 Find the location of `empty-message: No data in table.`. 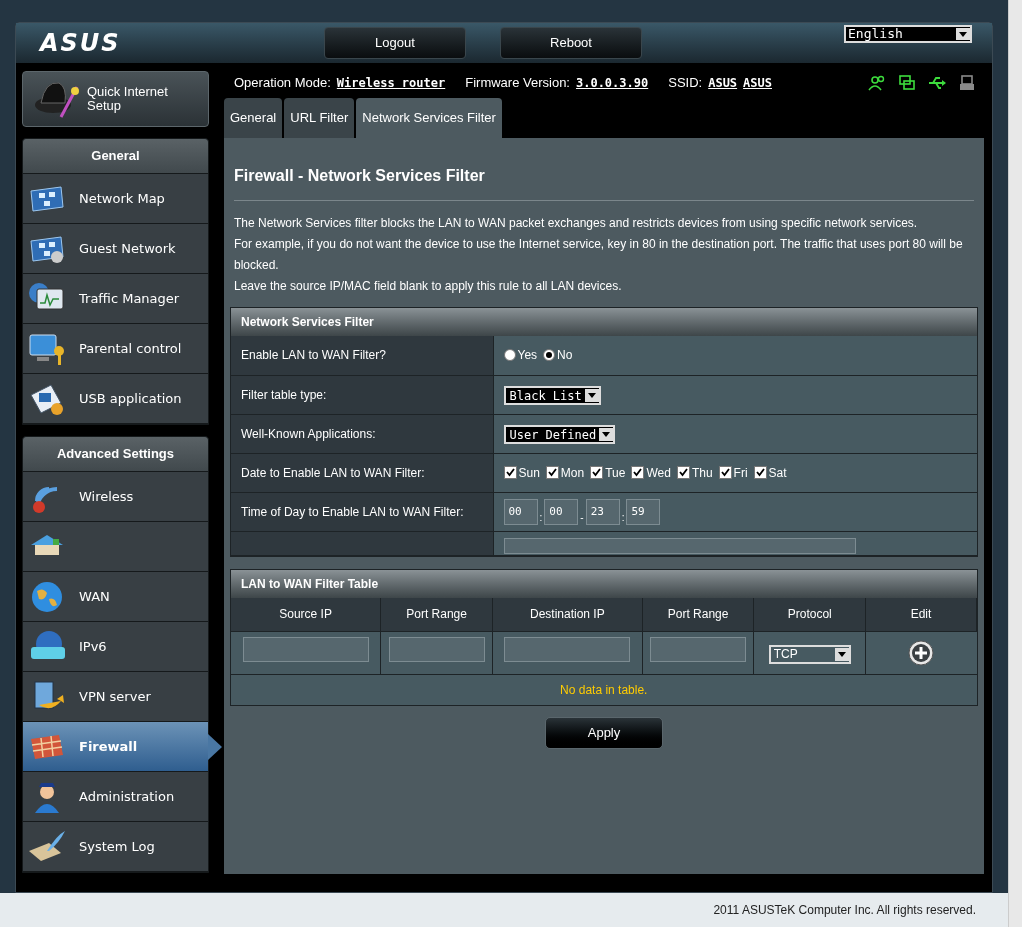

empty-message: No data in table. is located at coordinates (604, 689).